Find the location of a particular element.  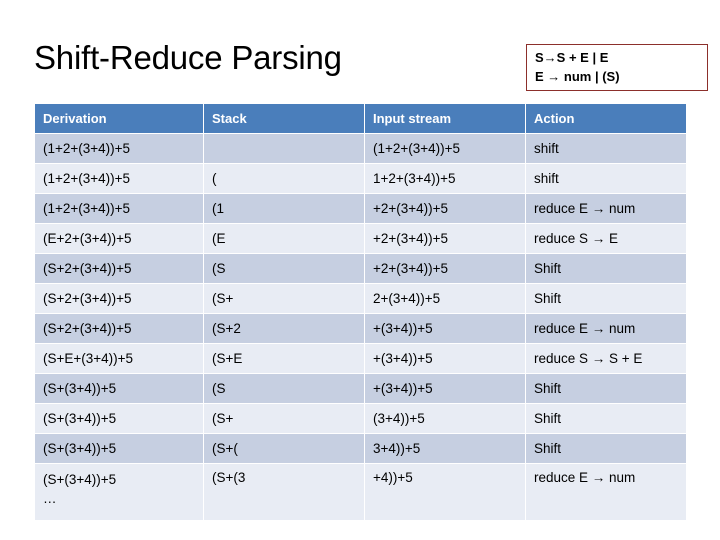

cell-input-stream: (1+2+(3+4))+5 is located at coordinates (445, 148).